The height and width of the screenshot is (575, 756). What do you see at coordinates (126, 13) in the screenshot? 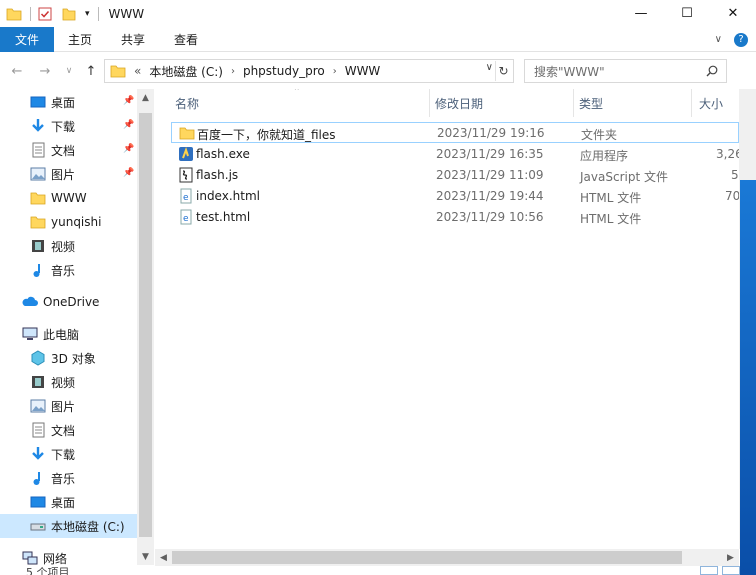
I see `window-title: WWW` at bounding box center [126, 13].